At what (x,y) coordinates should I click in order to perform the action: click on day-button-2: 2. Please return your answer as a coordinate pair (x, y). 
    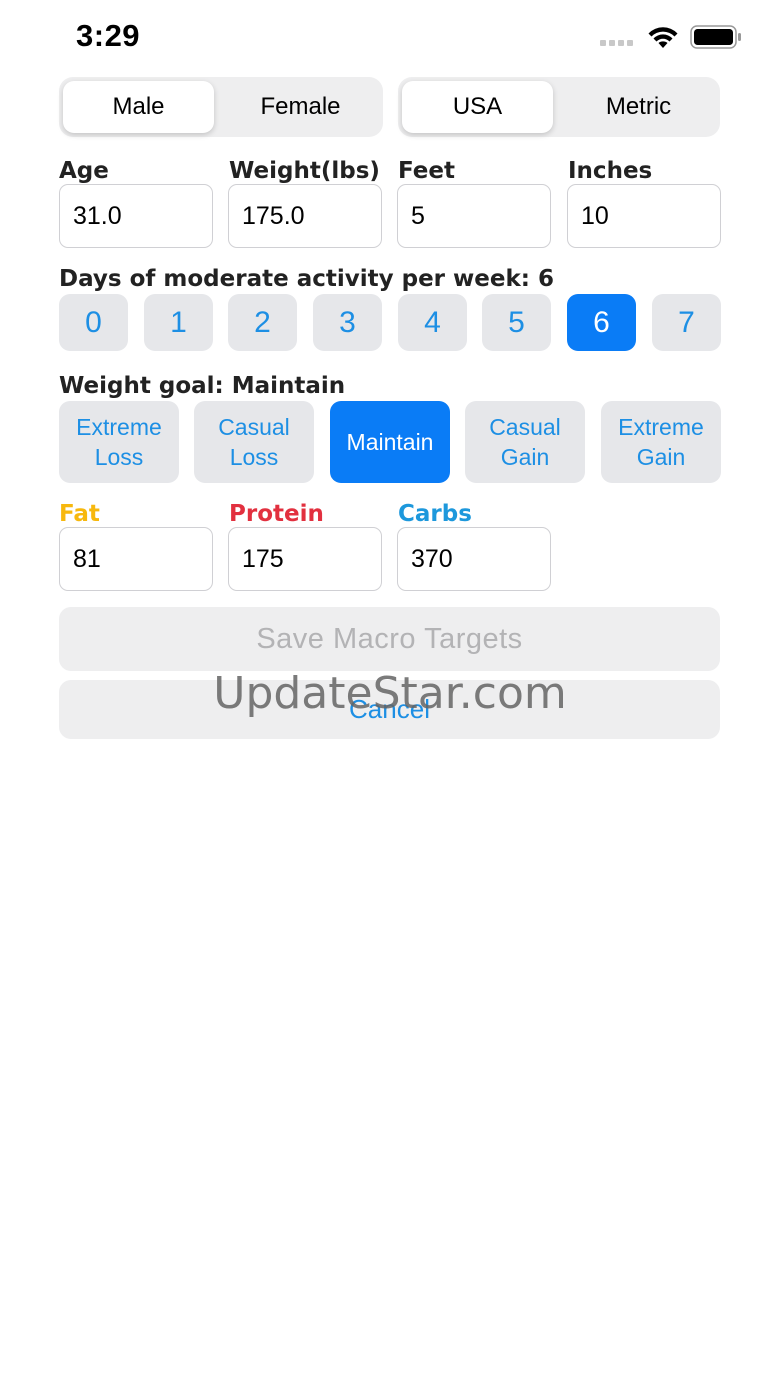
    Looking at the image, I should click on (262, 322).